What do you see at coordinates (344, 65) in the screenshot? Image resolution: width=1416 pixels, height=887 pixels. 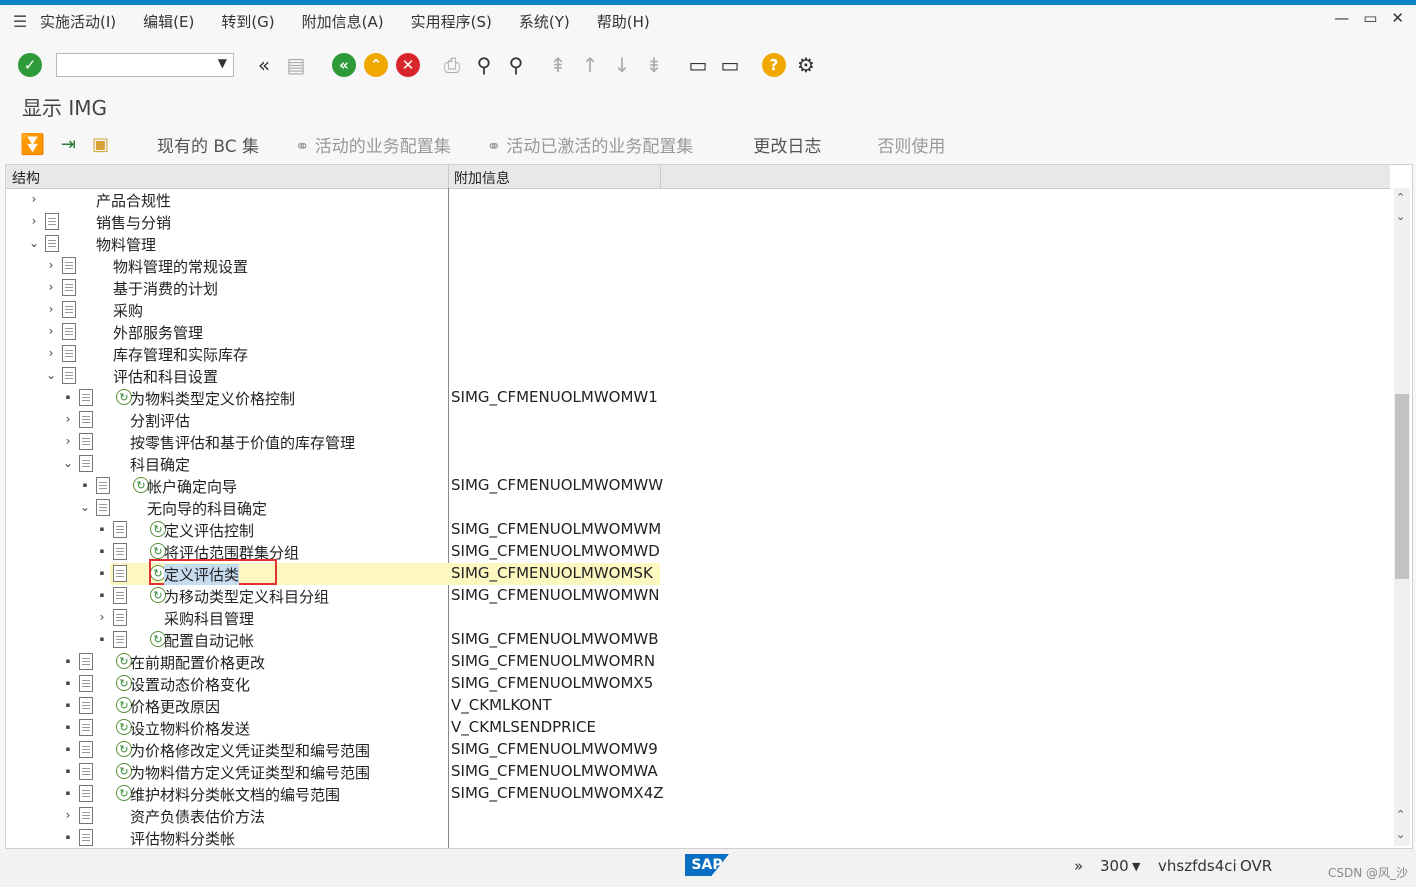 I see `green-back-icon: «` at bounding box center [344, 65].